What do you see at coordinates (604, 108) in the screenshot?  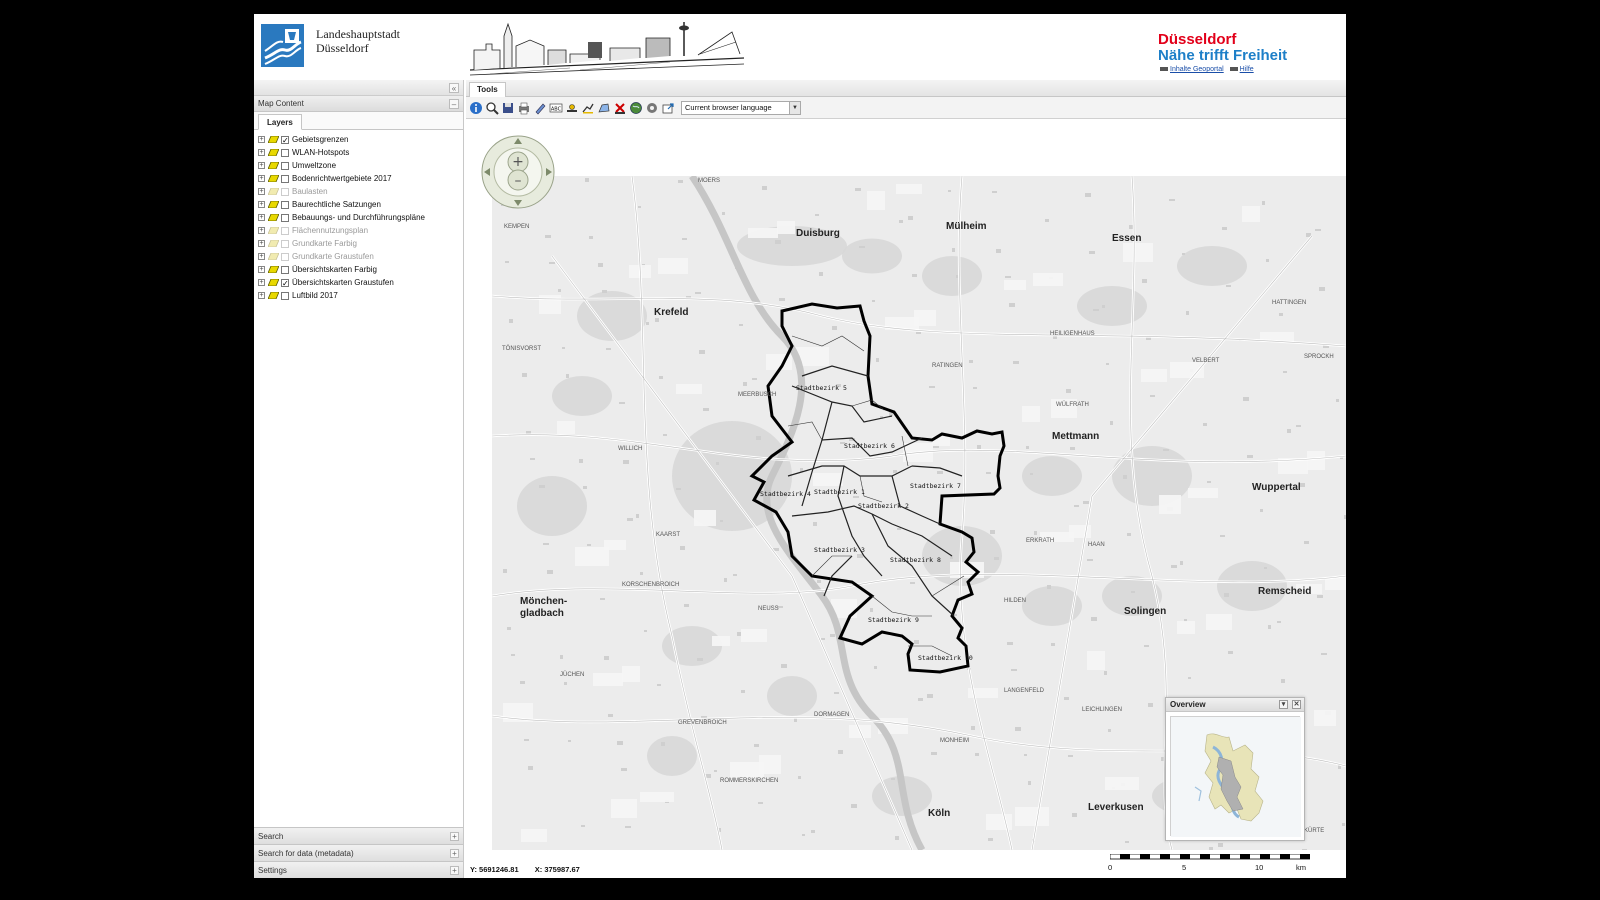 I see `measure-area-icon` at bounding box center [604, 108].